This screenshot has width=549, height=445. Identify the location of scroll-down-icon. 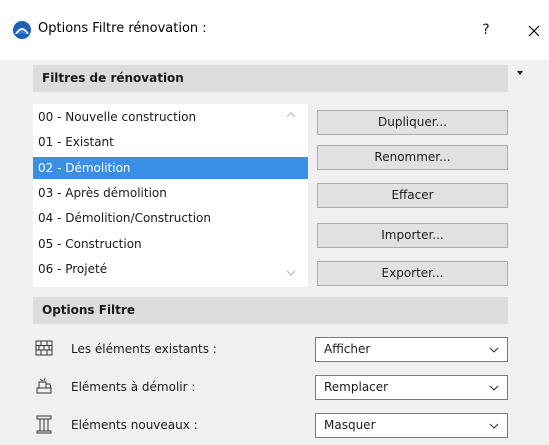
(291, 273).